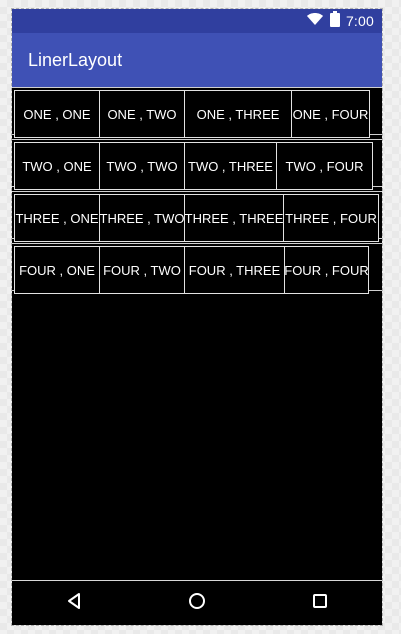  I want to click on recents-icon, so click(320, 603).